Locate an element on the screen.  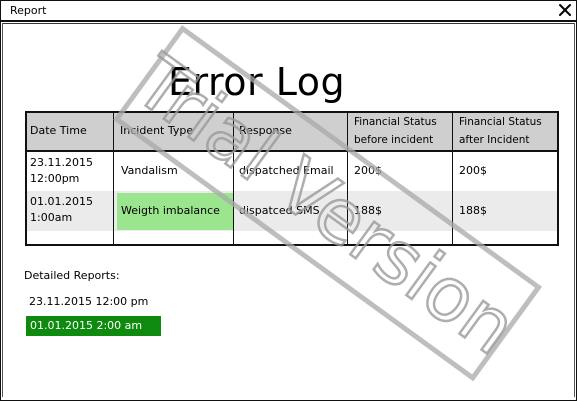
column-header-before-line1: Financial Status is located at coordinates (395, 122).